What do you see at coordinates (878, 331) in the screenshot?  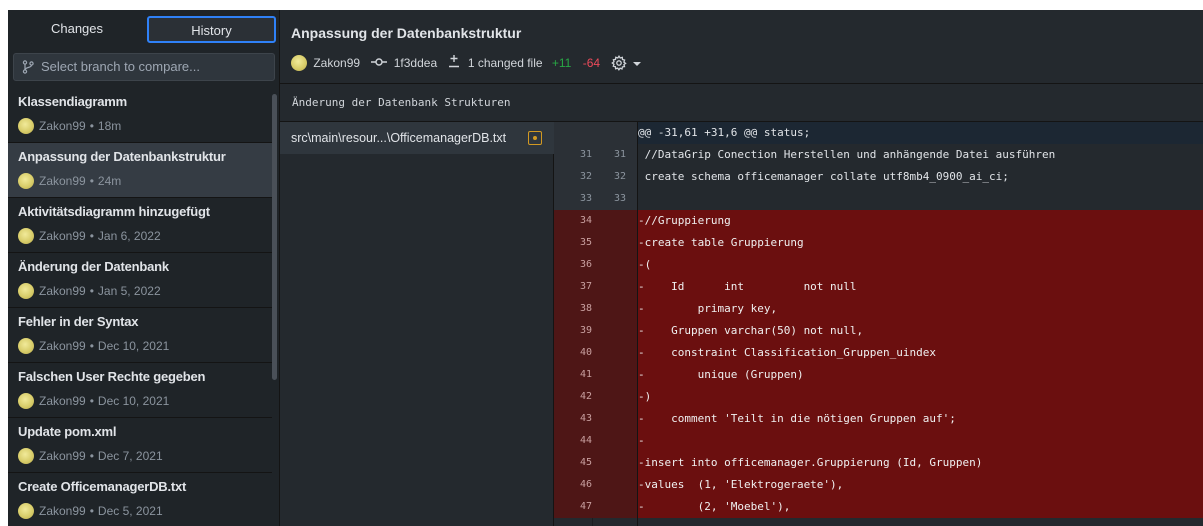 I see `diff-line-deleted: 39 - Gruppen varchar(50) not null,` at bounding box center [878, 331].